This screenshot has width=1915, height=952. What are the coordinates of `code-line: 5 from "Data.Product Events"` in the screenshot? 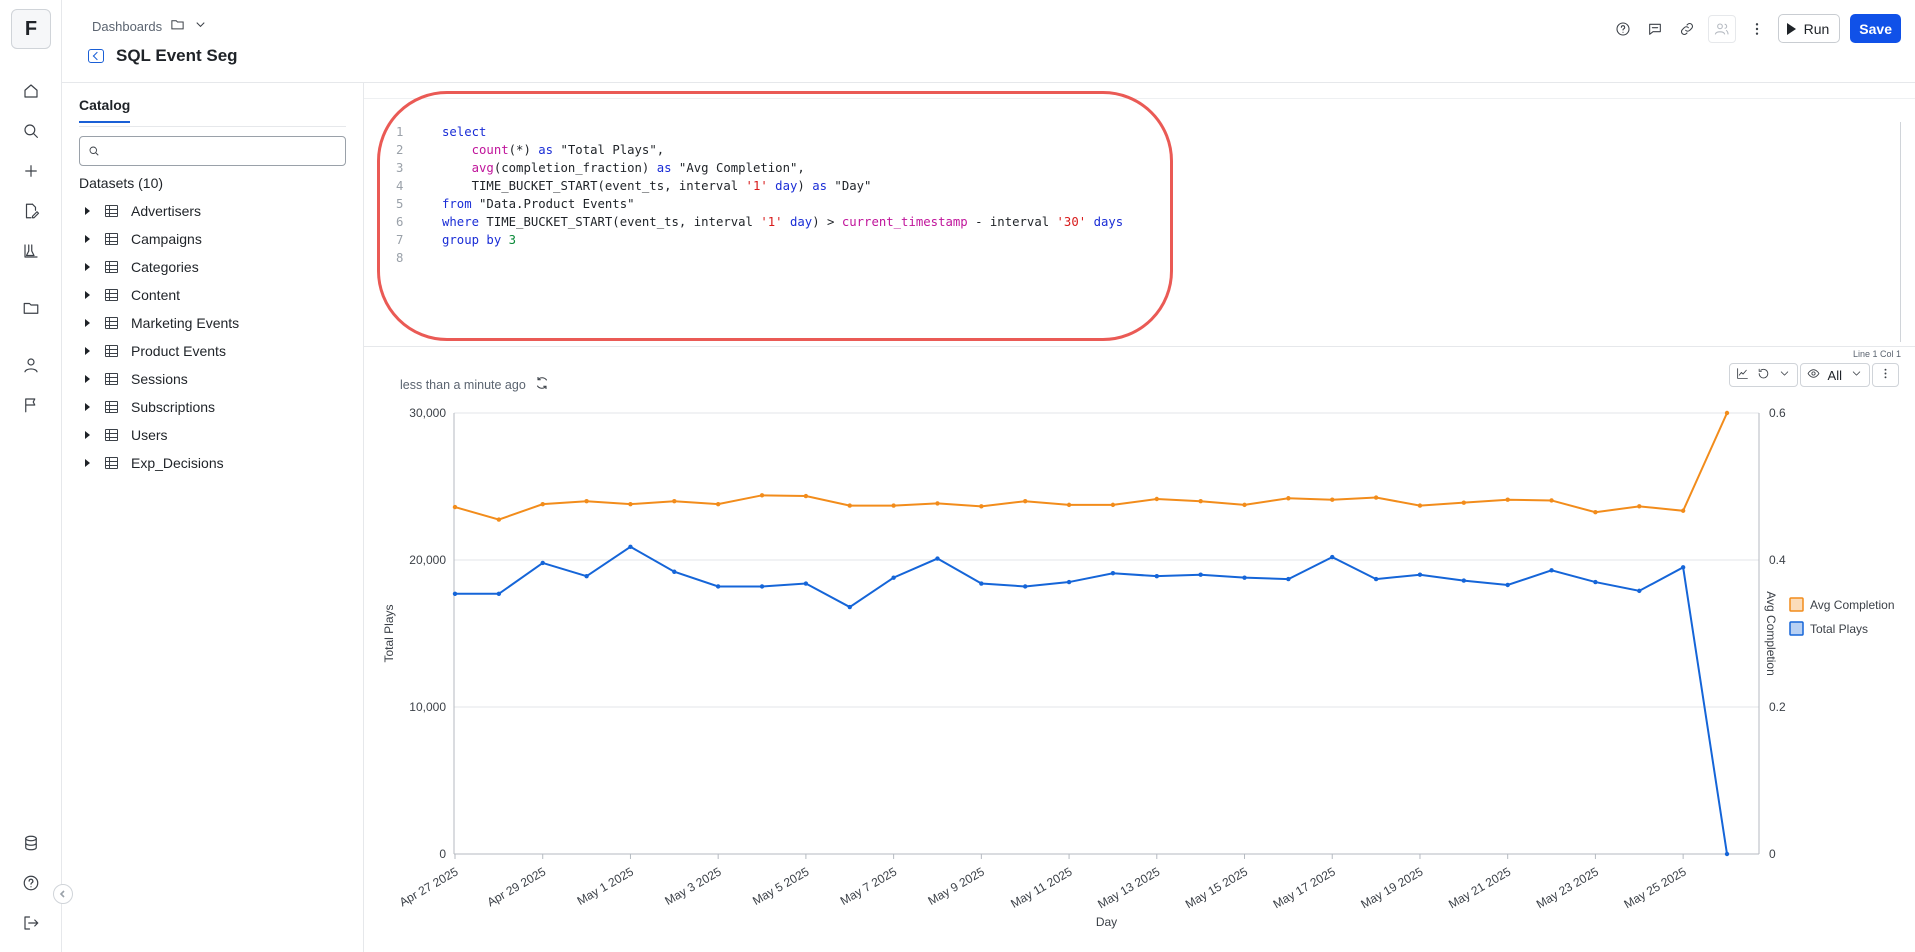 It's located at (759, 204).